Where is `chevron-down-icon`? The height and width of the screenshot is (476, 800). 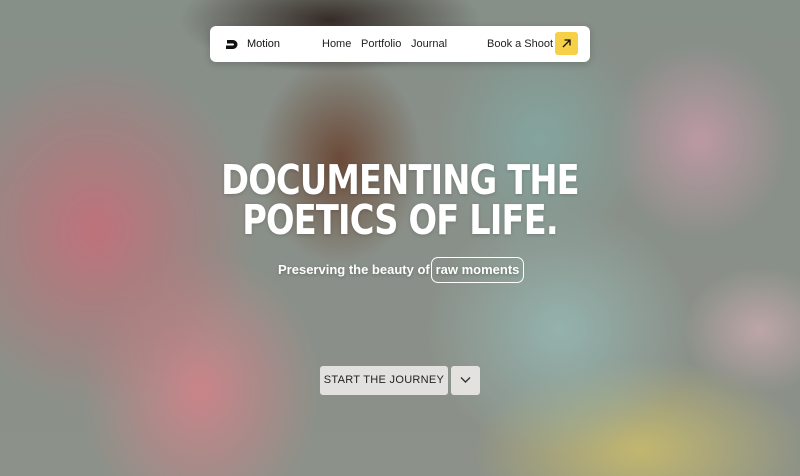 chevron-down-icon is located at coordinates (465, 380).